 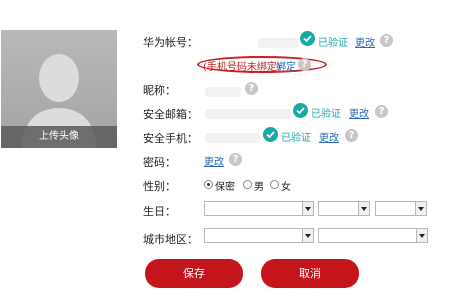 What do you see at coordinates (326, 114) in the screenshot?
I see `email-verified-text: 已验证` at bounding box center [326, 114].